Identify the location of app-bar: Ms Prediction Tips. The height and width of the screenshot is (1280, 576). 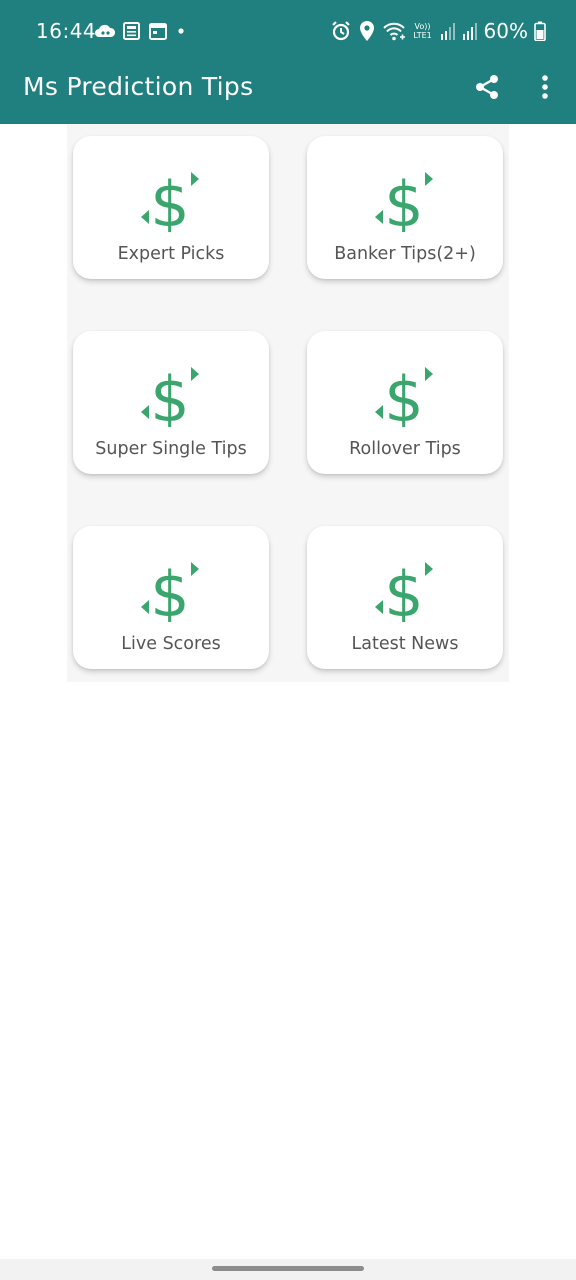
(288, 93).